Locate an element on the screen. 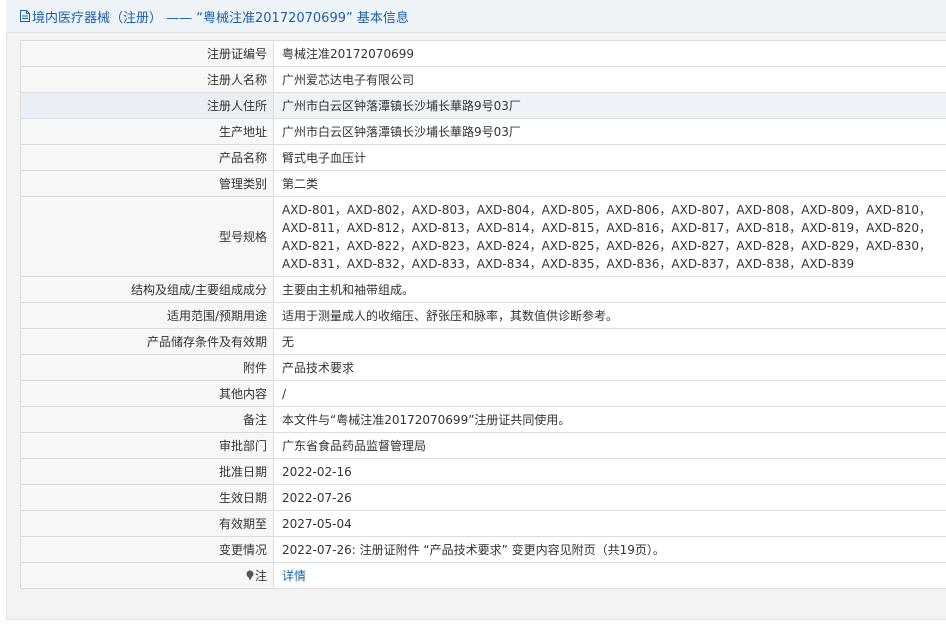 The height and width of the screenshot is (628, 946). document-icon is located at coordinates (25, 16).